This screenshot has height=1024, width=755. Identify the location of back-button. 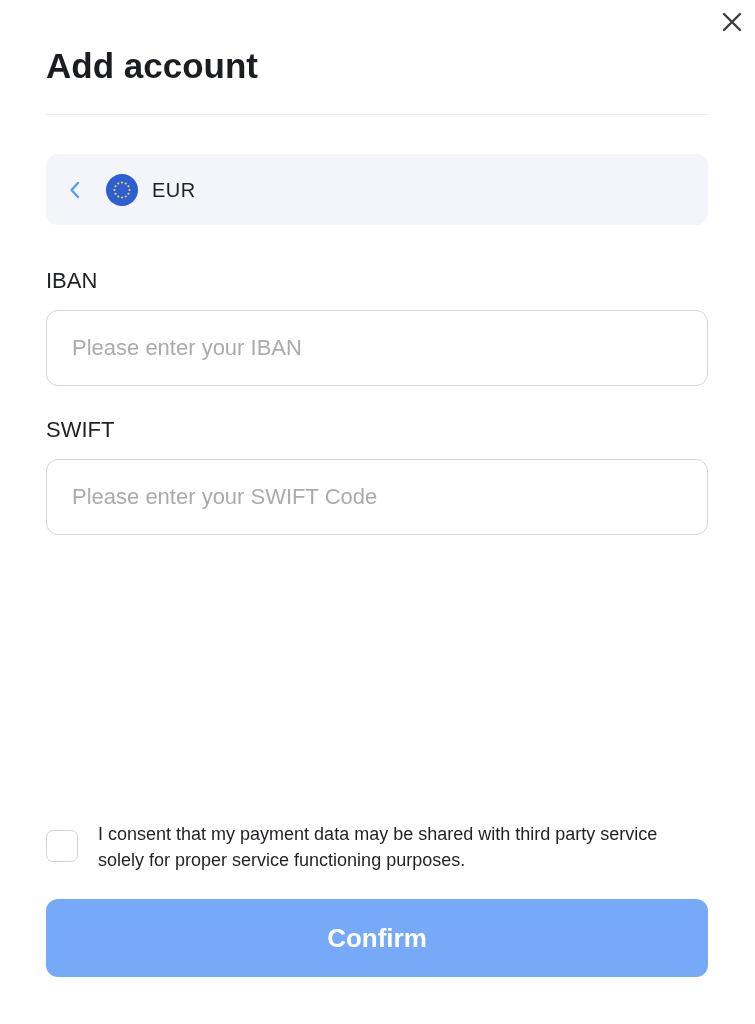
(75, 189).